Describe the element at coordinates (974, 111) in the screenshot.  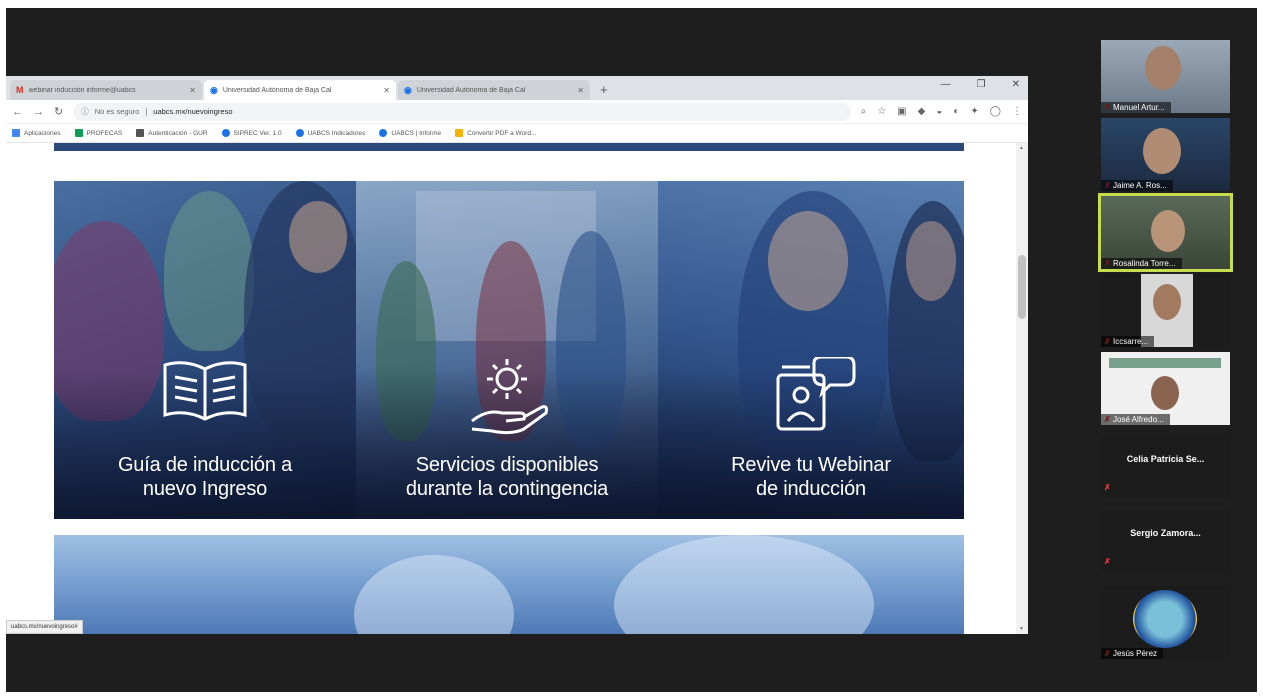
I see `extension-icon: ✦` at that location.